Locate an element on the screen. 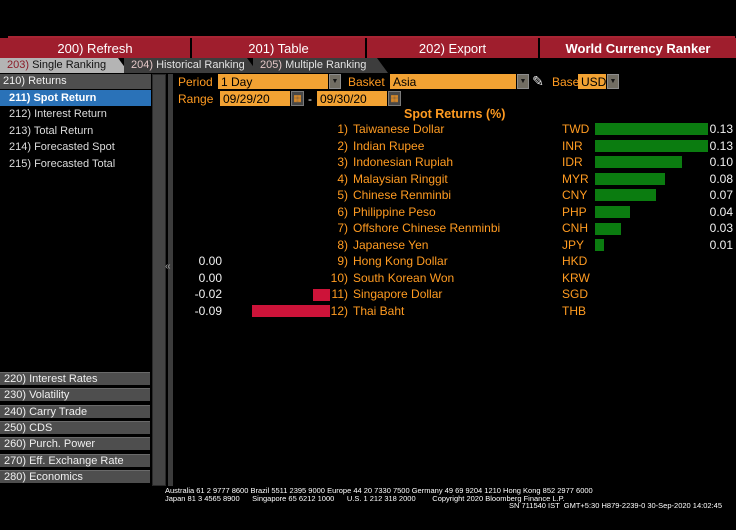 The width and height of the screenshot is (736, 530). range-end-value: 09/30/20 is located at coordinates (352, 98).